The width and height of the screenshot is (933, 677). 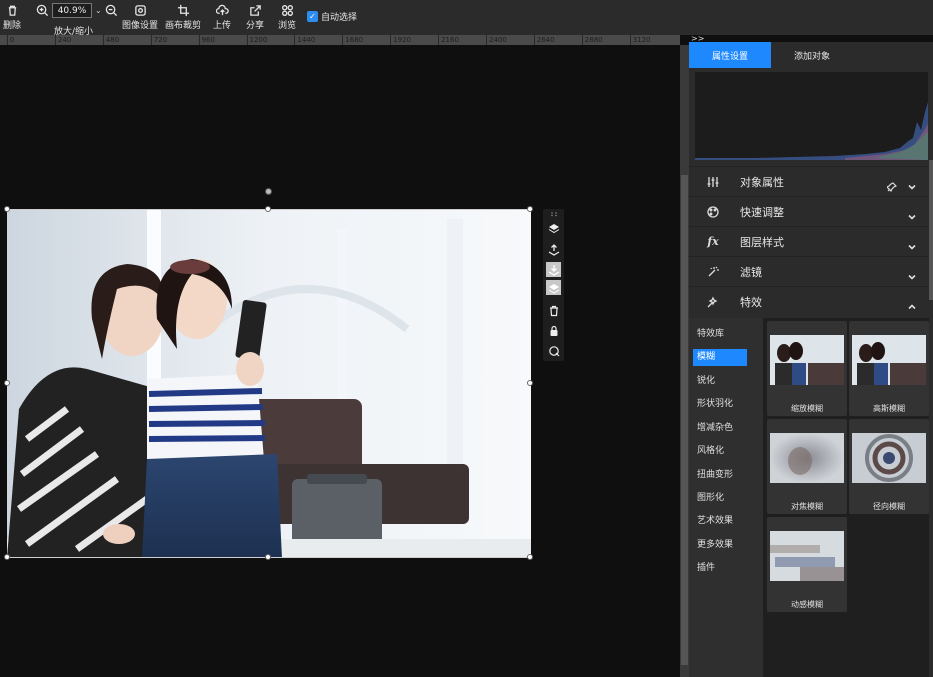 I want to click on send-to-back-icon, so click(x=553, y=287).